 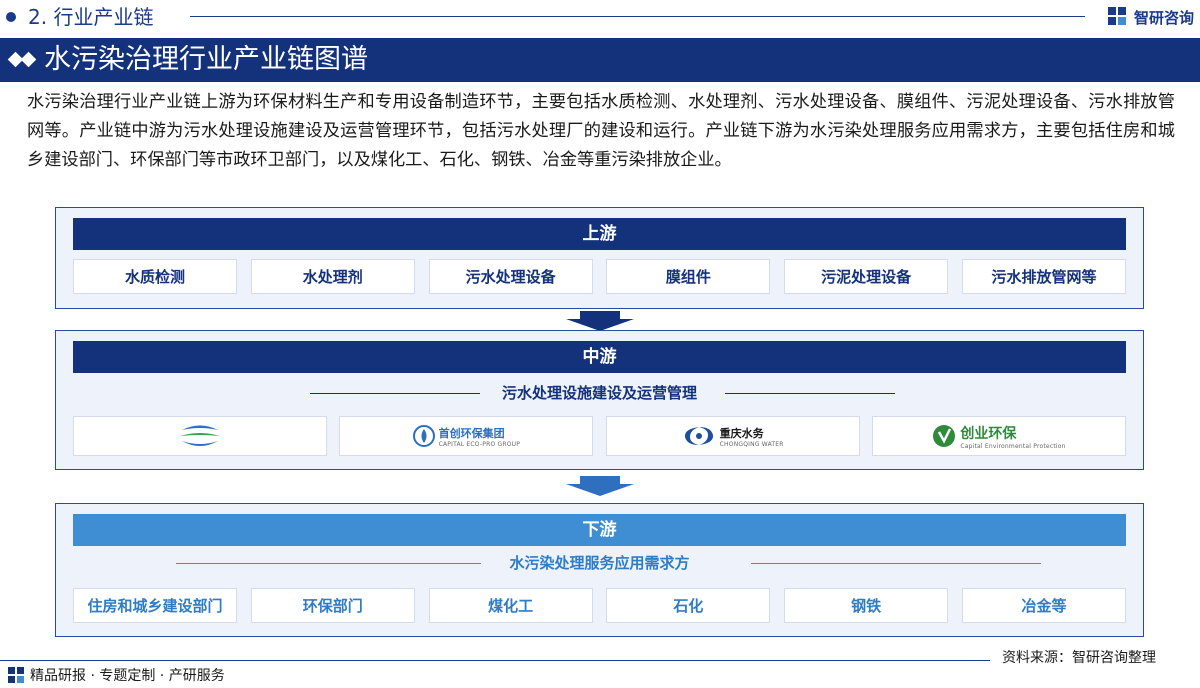 I want to click on downstream-header: 下游, so click(x=599, y=530).